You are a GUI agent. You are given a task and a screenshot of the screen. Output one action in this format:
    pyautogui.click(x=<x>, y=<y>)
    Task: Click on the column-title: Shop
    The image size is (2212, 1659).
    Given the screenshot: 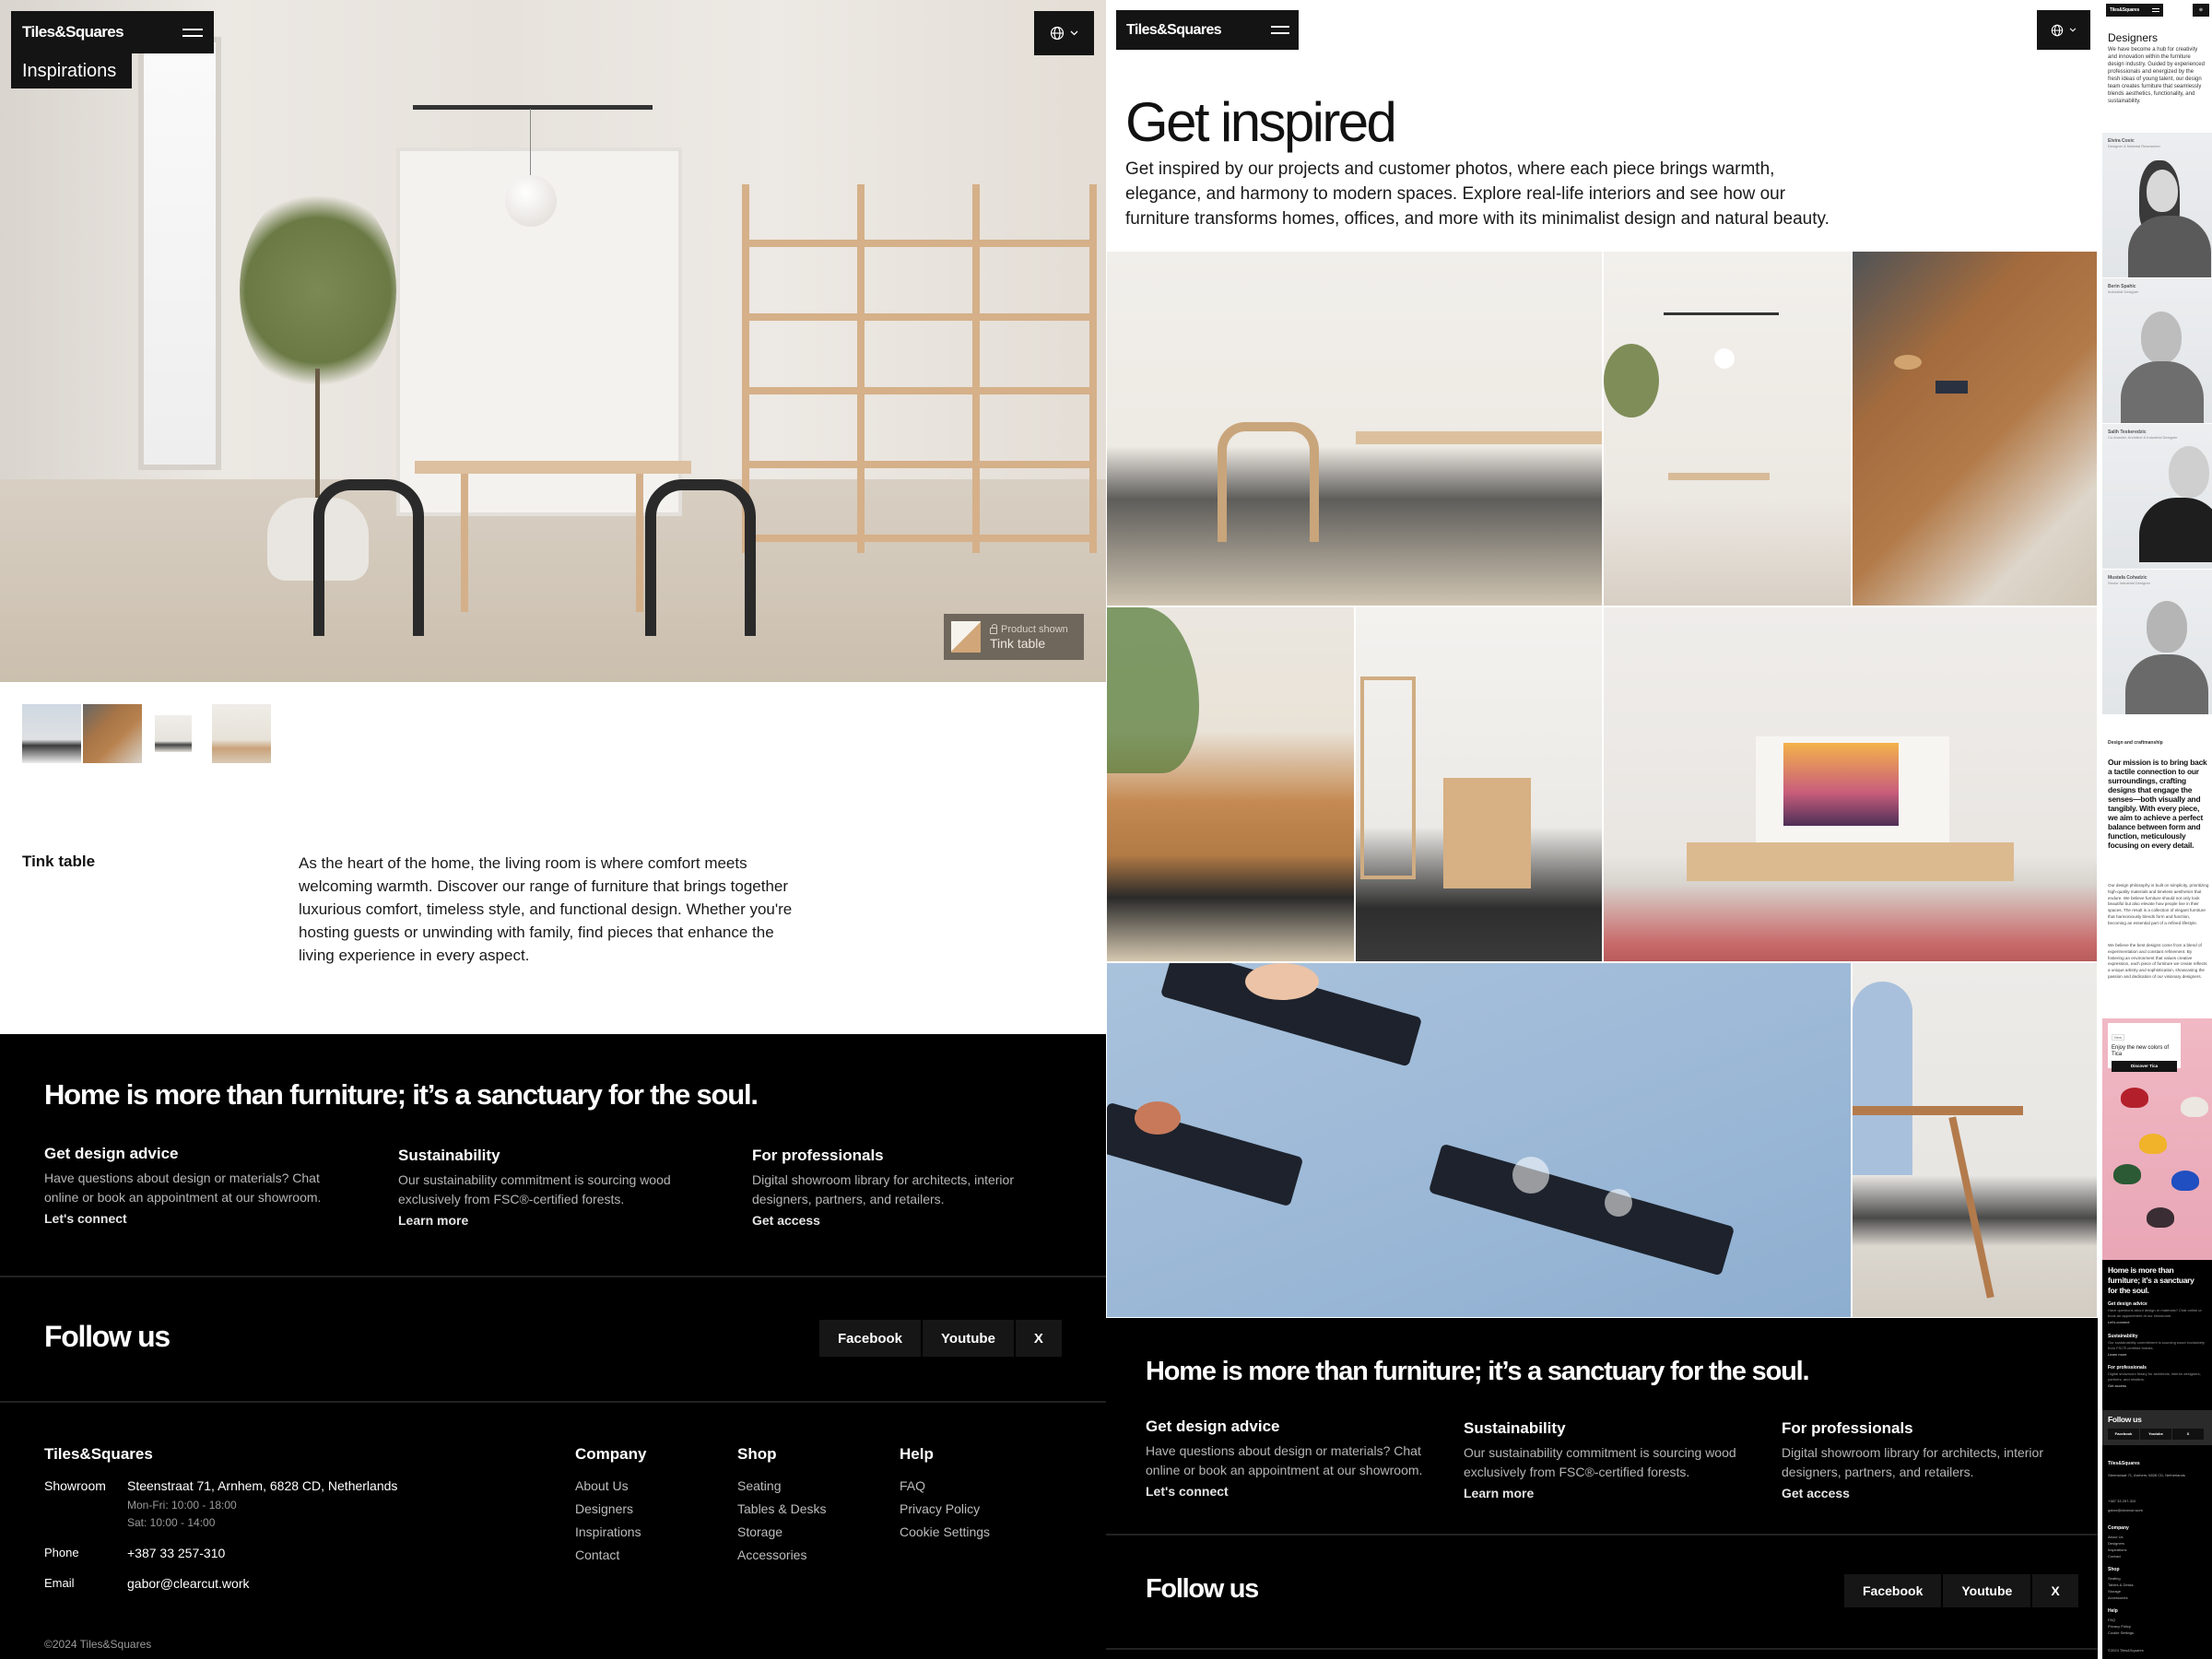 What is the action you would take?
    pyautogui.click(x=757, y=1454)
    